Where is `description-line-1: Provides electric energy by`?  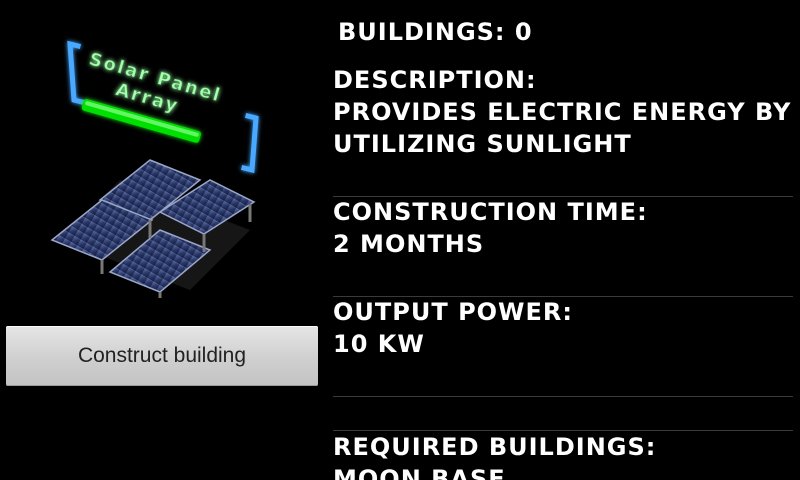
description-line-1: Provides electric energy by is located at coordinates (562, 112).